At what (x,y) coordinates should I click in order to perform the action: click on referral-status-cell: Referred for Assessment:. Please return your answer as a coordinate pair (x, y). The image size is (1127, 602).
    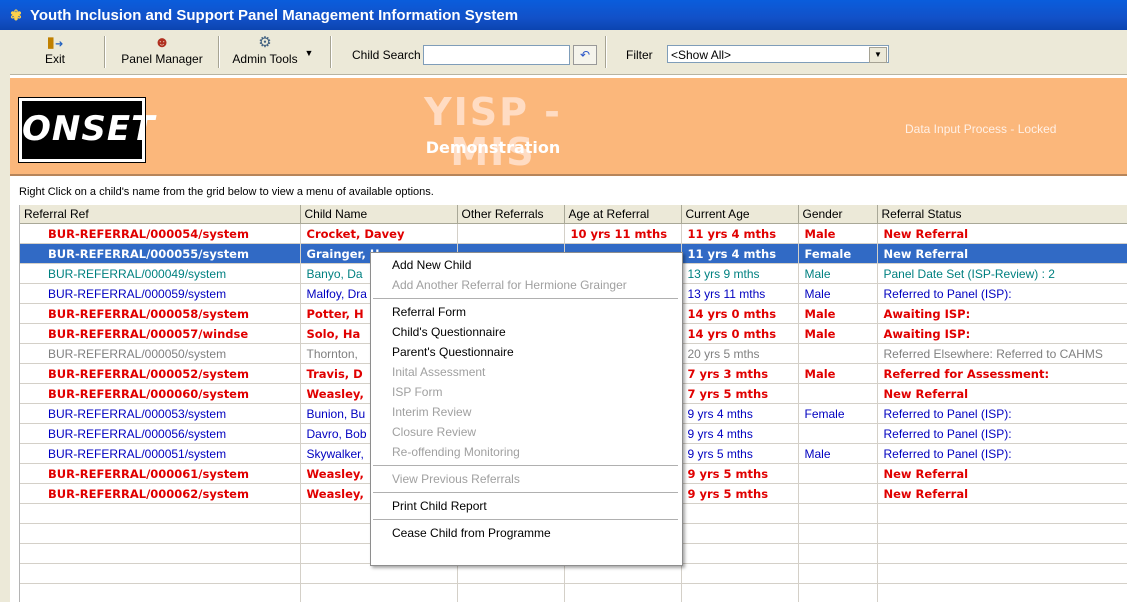
    Looking at the image, I should click on (1002, 373).